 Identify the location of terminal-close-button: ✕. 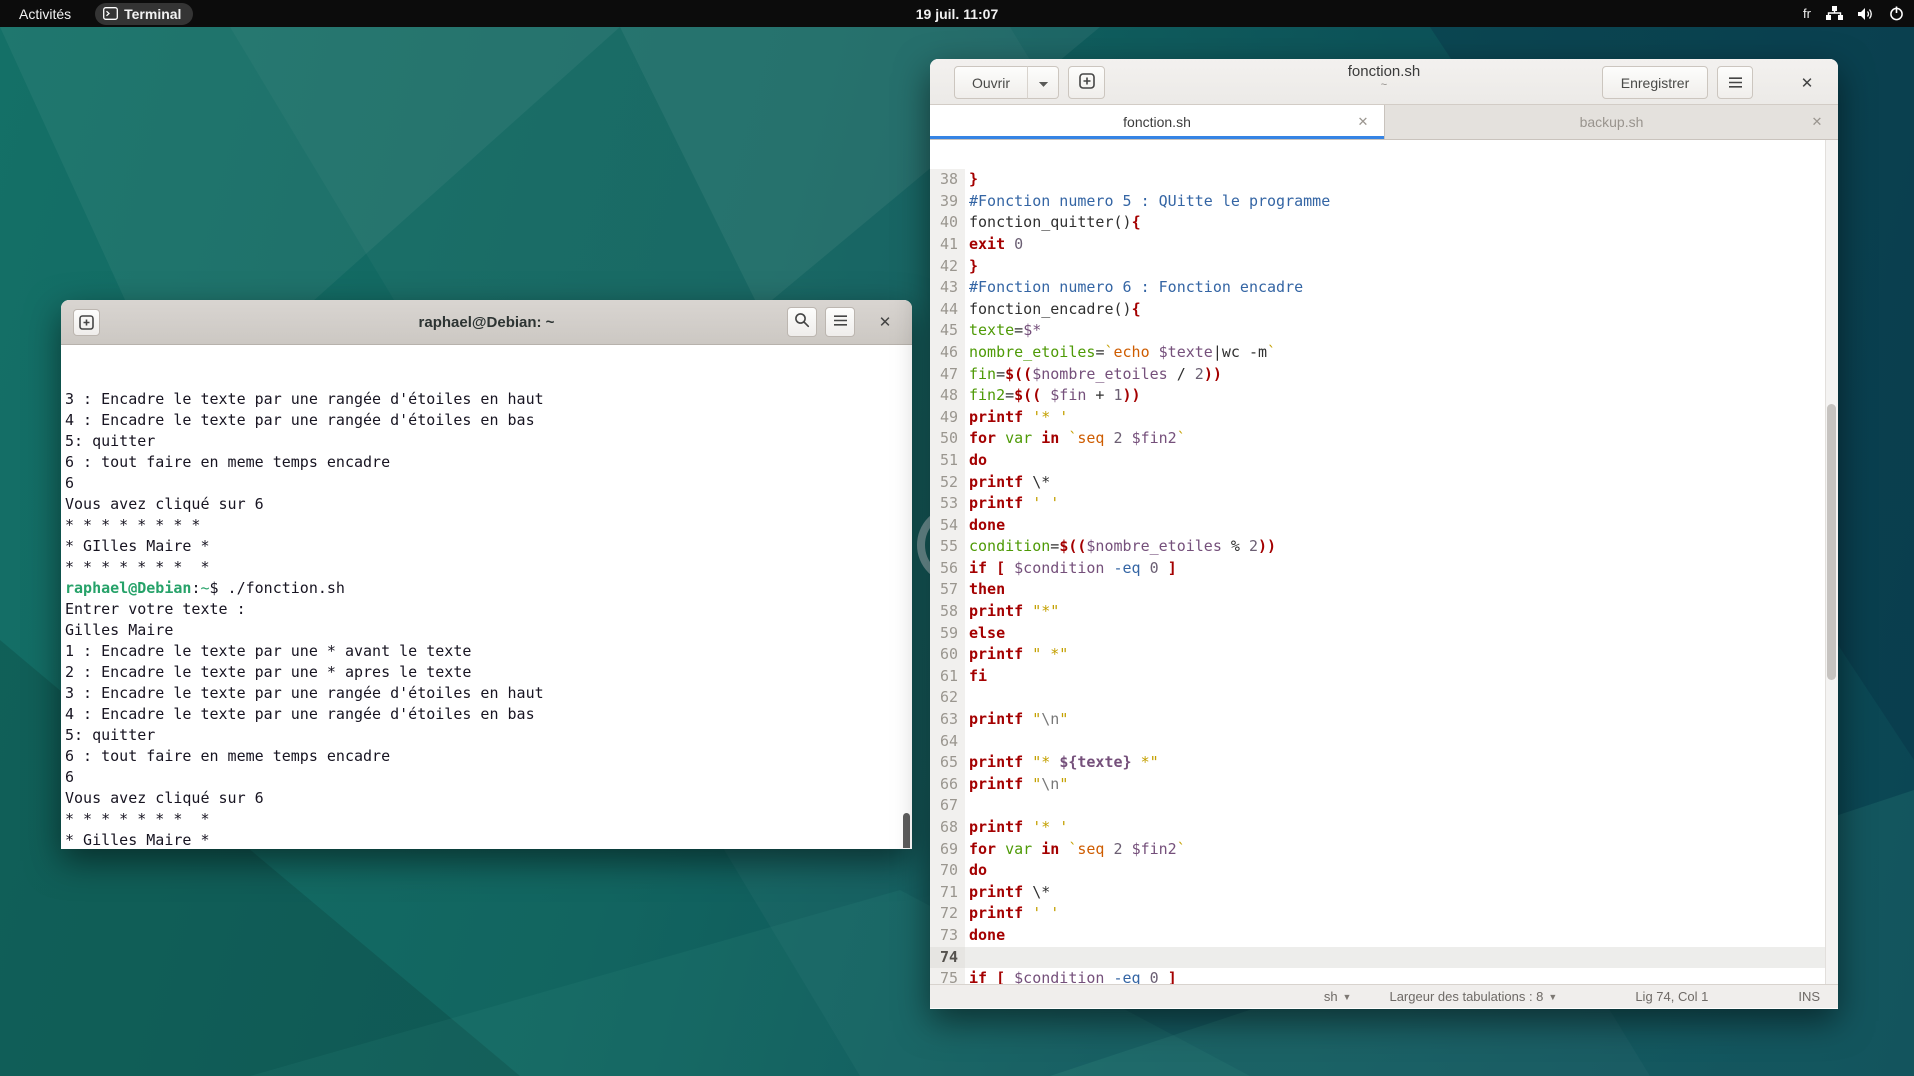
(885, 322).